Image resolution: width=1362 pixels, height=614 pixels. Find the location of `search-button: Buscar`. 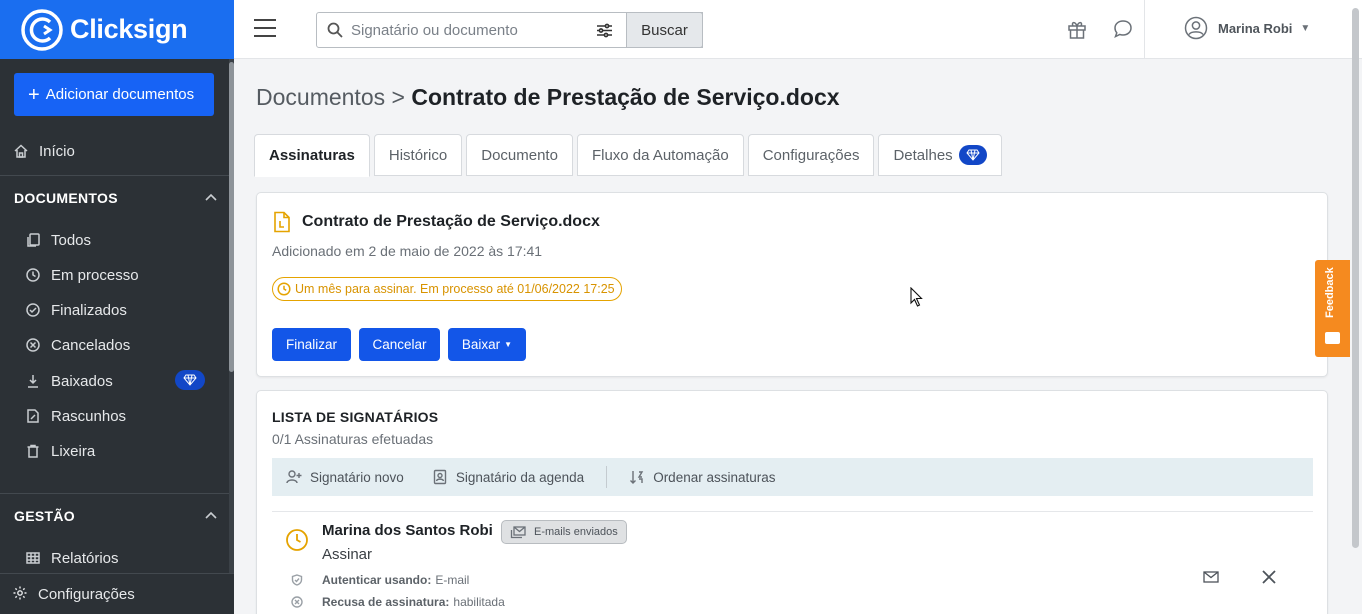

search-button: Buscar is located at coordinates (664, 30).